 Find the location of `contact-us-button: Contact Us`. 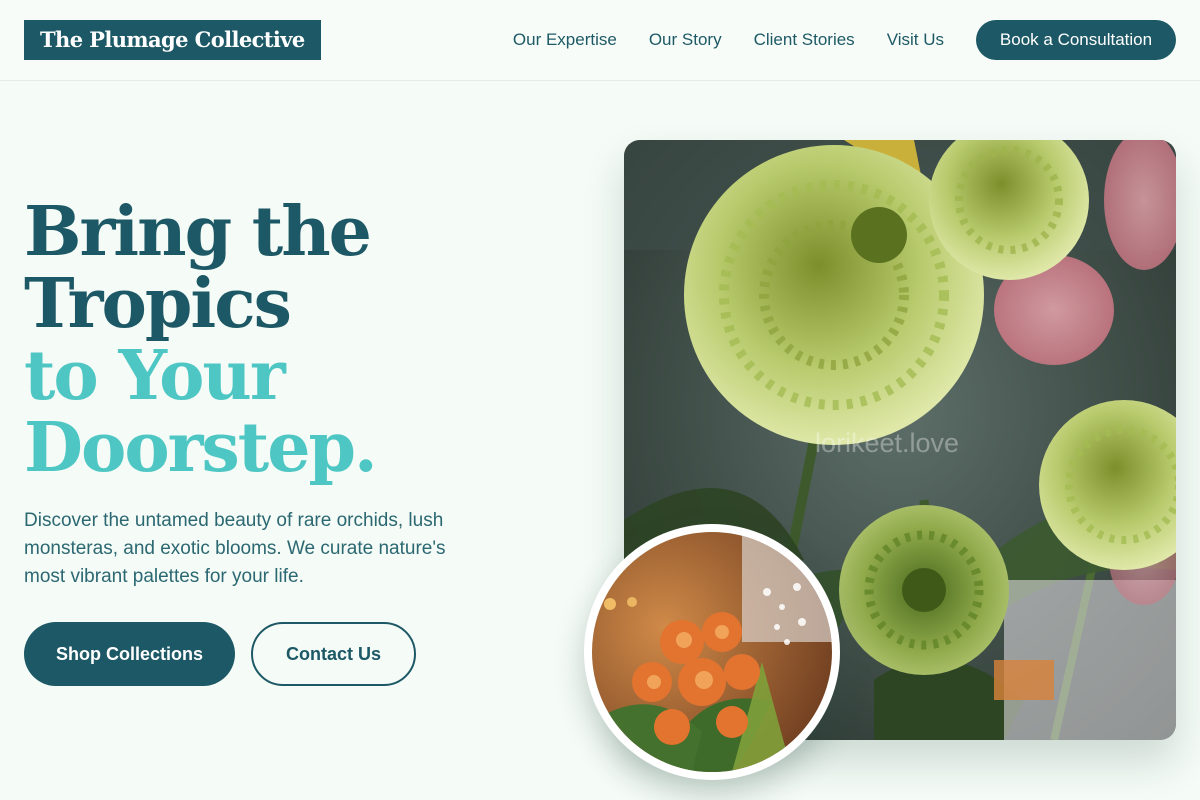

contact-us-button: Contact Us is located at coordinates (333, 654).